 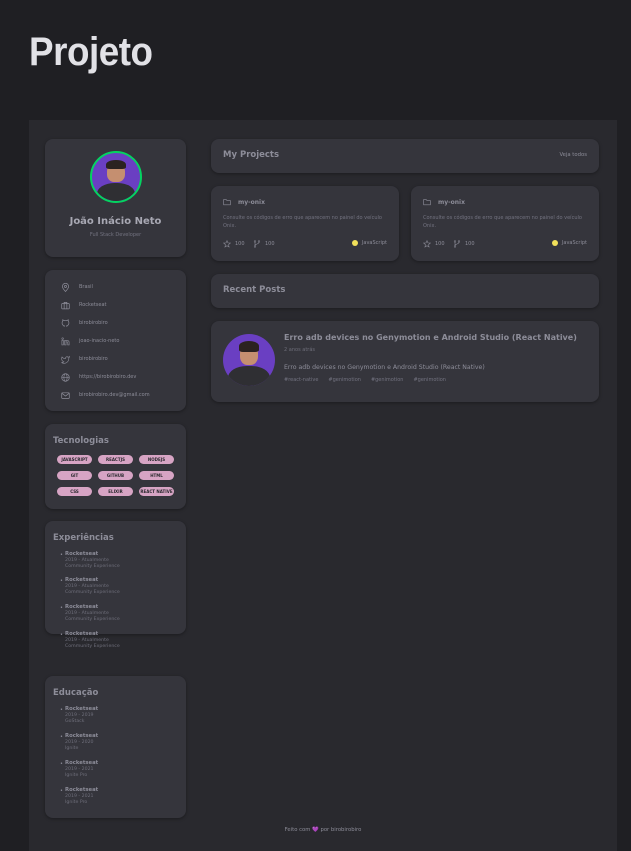 What do you see at coordinates (65, 395) in the screenshot?
I see `mail-icon` at bounding box center [65, 395].